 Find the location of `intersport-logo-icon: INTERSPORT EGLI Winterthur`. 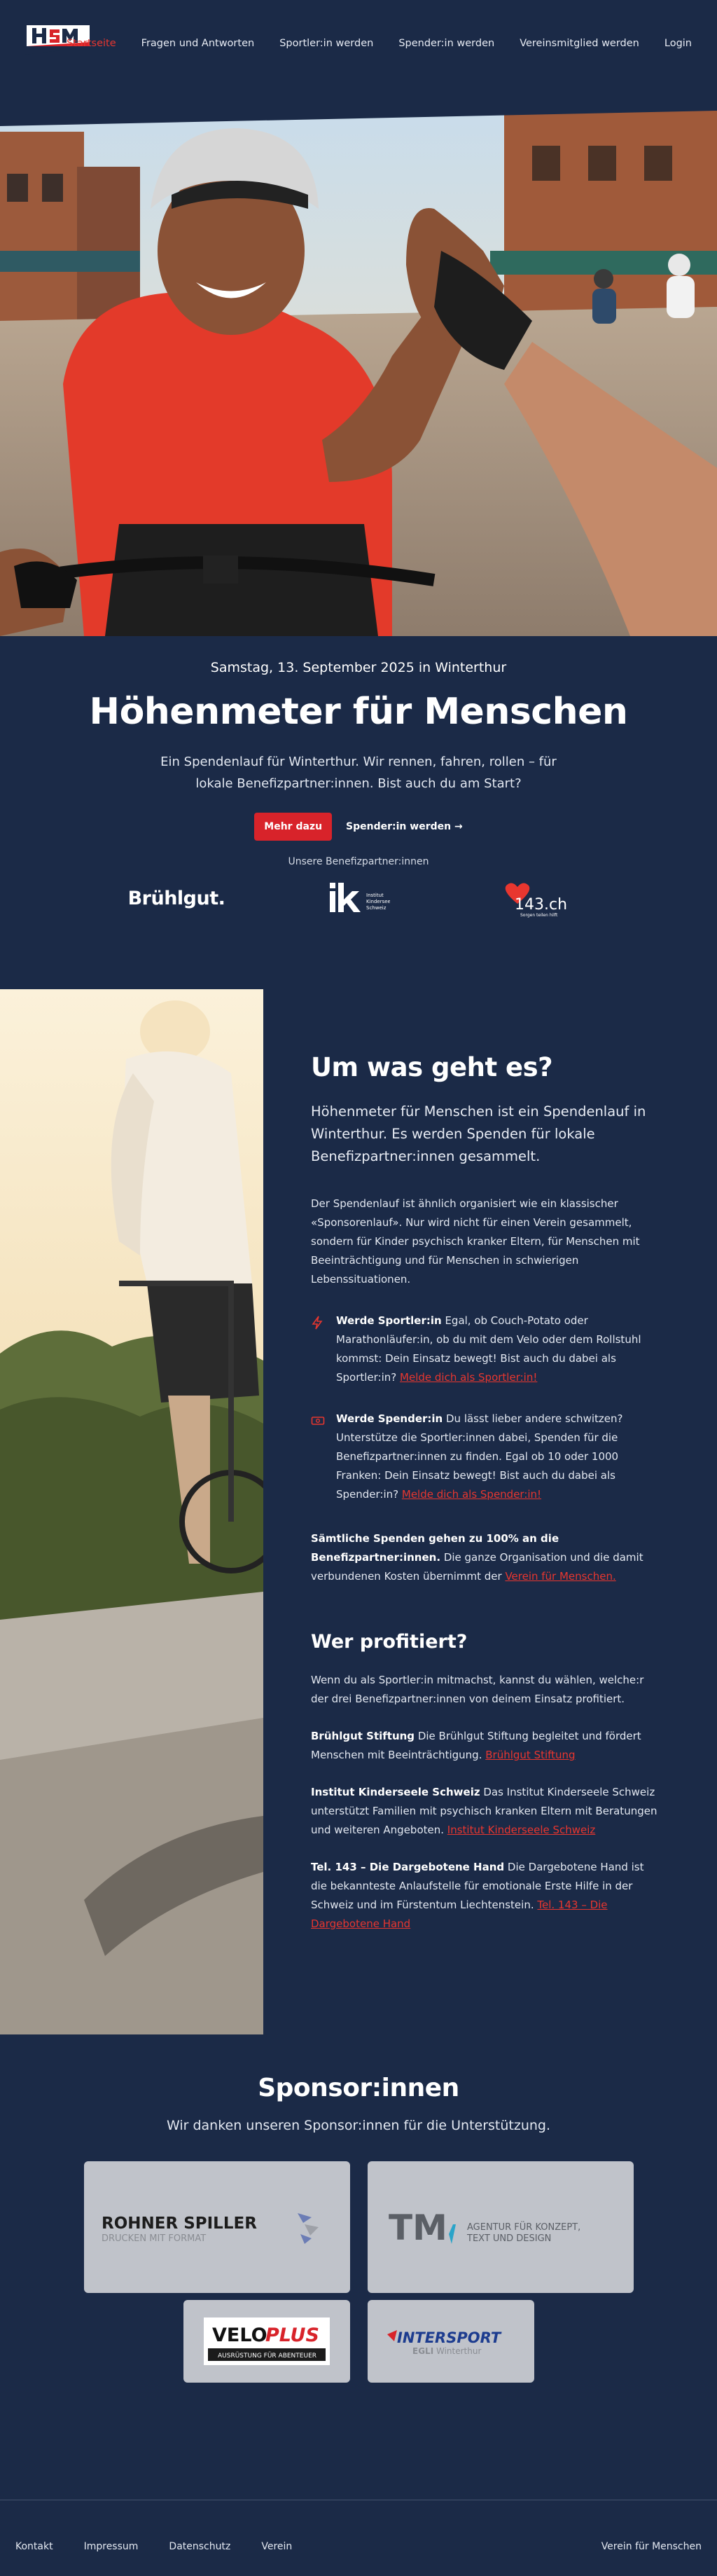

intersport-logo-icon: INTERSPORT EGLI Winterthur is located at coordinates (444, 2342).